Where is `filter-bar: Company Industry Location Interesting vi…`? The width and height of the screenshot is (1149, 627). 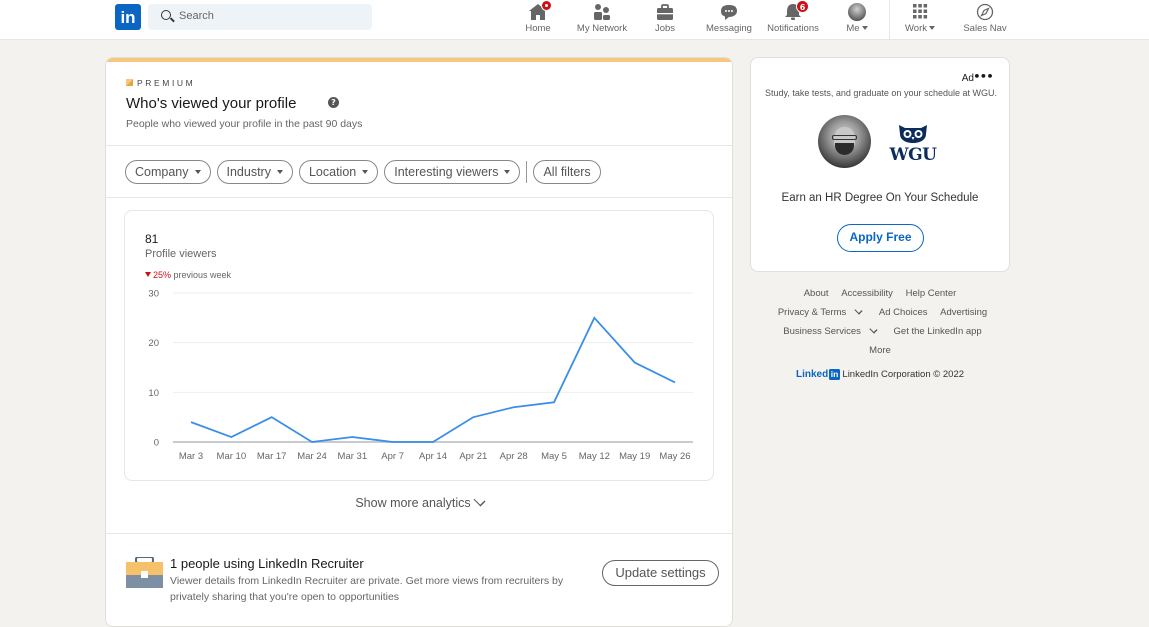
filter-bar: Company Industry Location Interesting vi… is located at coordinates (366, 172).